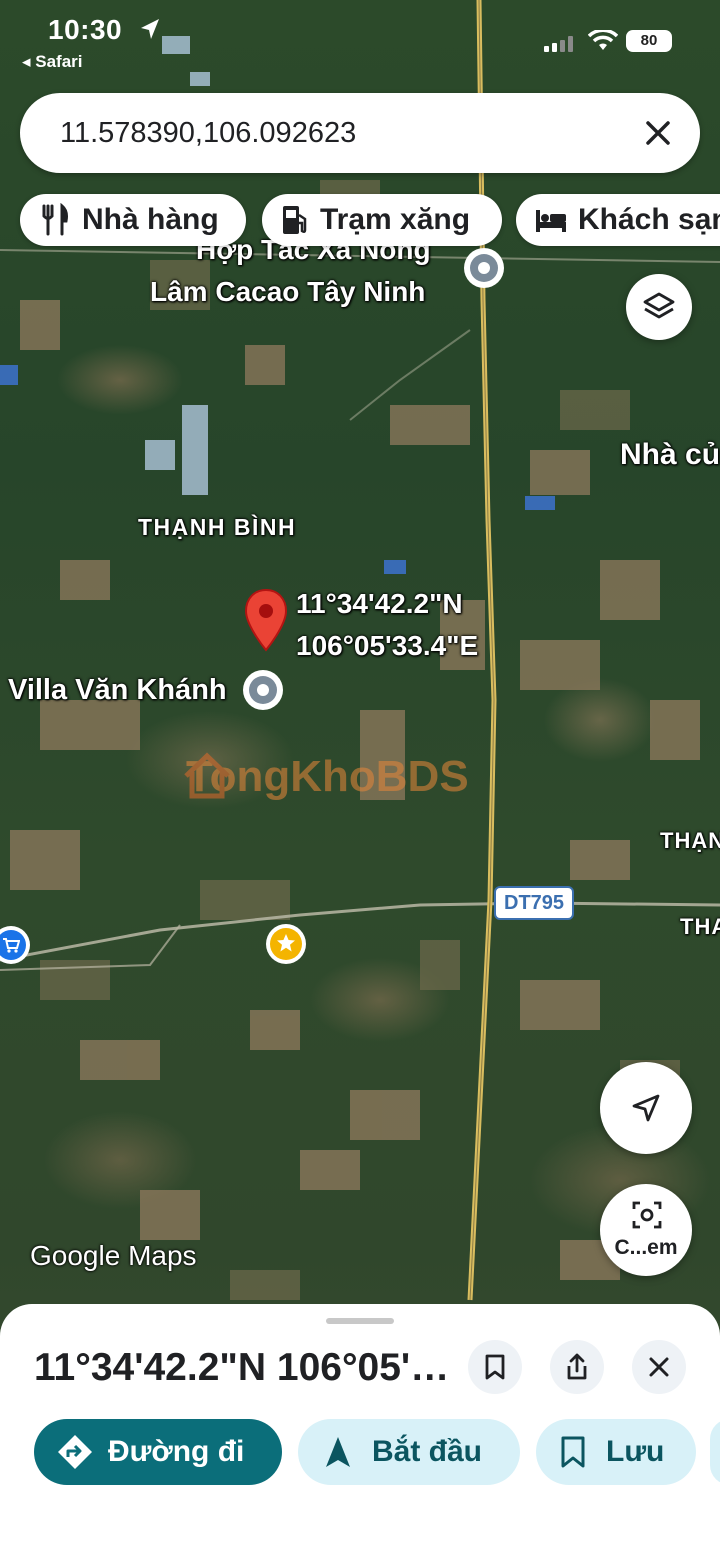 The width and height of the screenshot is (720, 1557). What do you see at coordinates (395, 219) in the screenshot?
I see `chip-label: Trạm xăng` at bounding box center [395, 219].